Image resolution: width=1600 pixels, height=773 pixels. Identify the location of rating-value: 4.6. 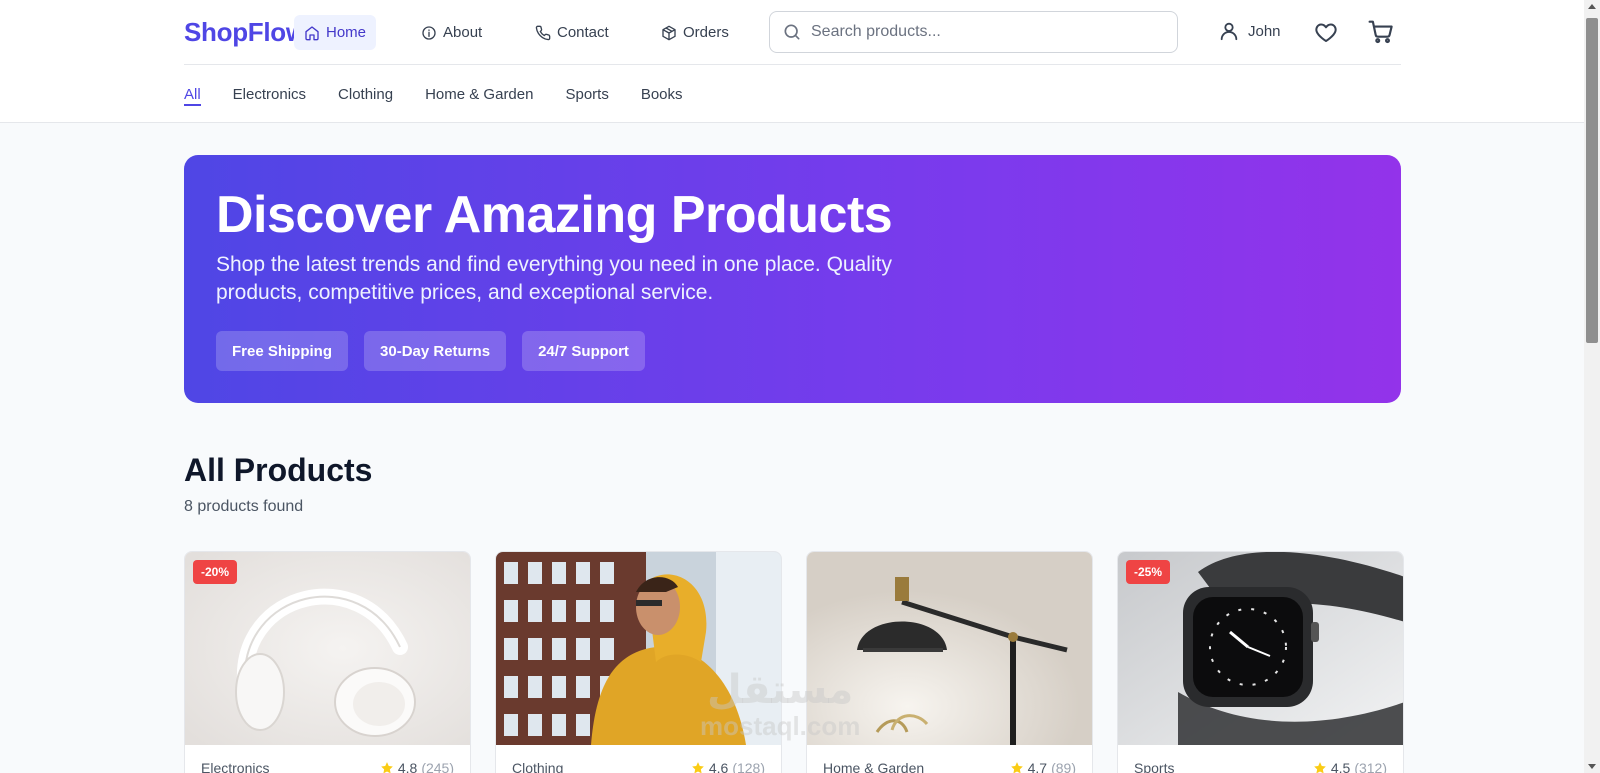
(718, 766).